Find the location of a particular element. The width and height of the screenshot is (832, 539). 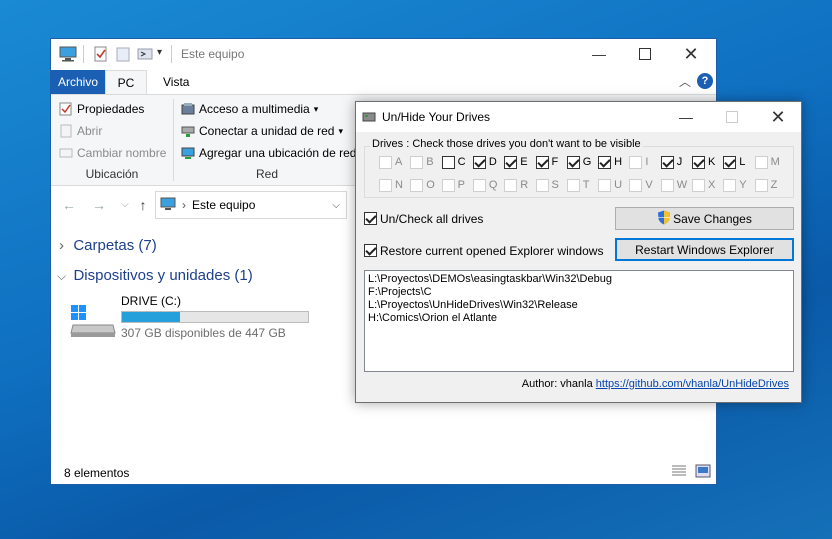

dialog-maximize-button is located at coordinates (732, 117).